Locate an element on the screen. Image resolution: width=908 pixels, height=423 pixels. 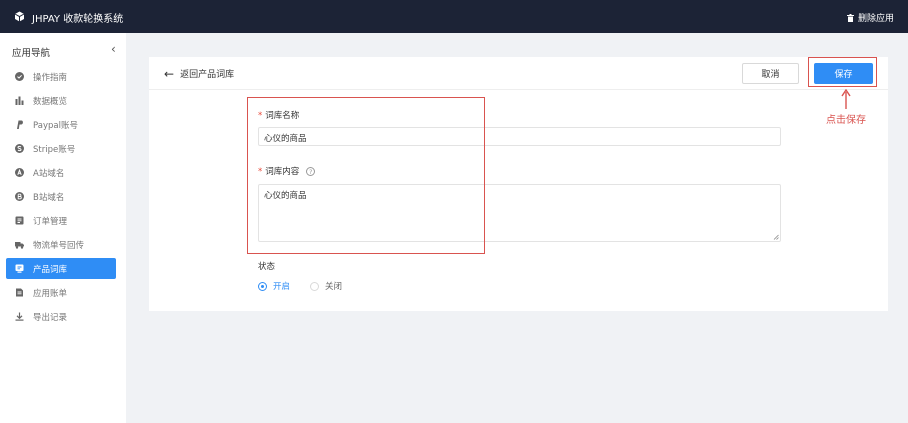
sidebar-item-label: 物流单号回传 is located at coordinates (59, 245).